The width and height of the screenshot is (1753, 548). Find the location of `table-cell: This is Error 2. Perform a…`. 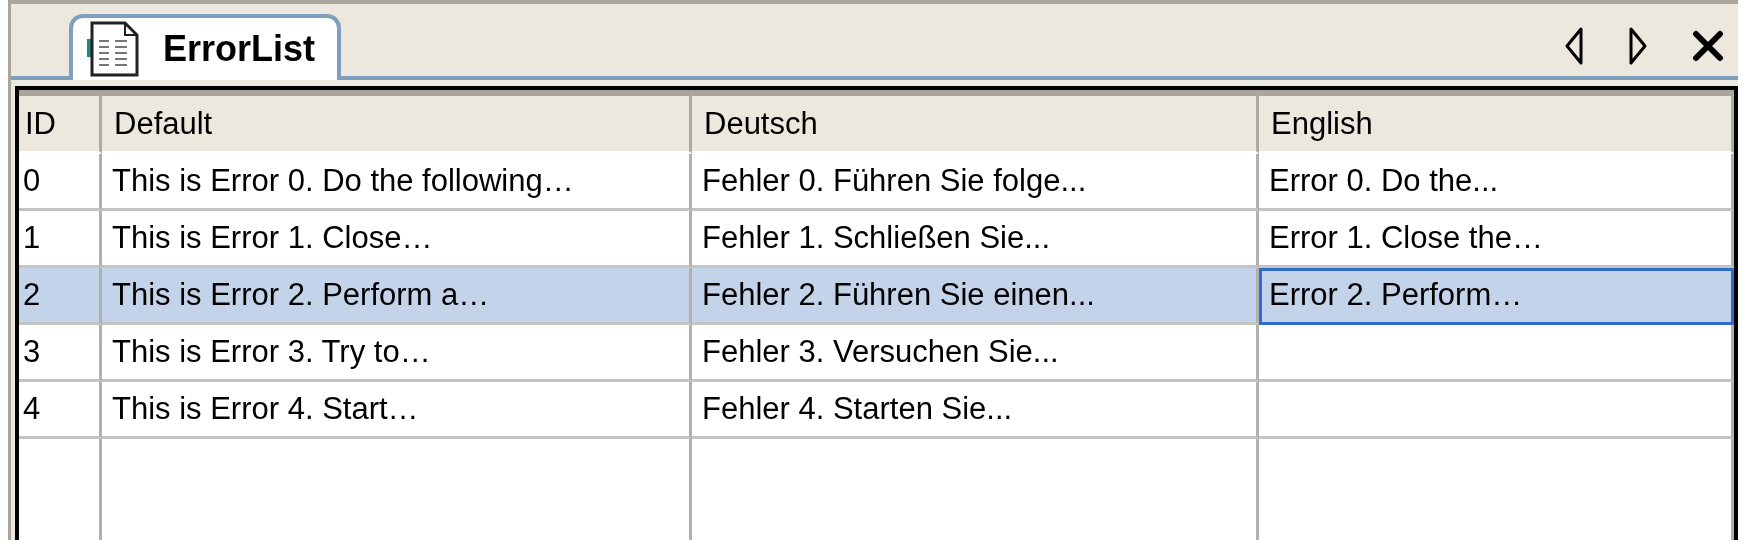

table-cell: This is Error 2. Perform a… is located at coordinates (397, 296).